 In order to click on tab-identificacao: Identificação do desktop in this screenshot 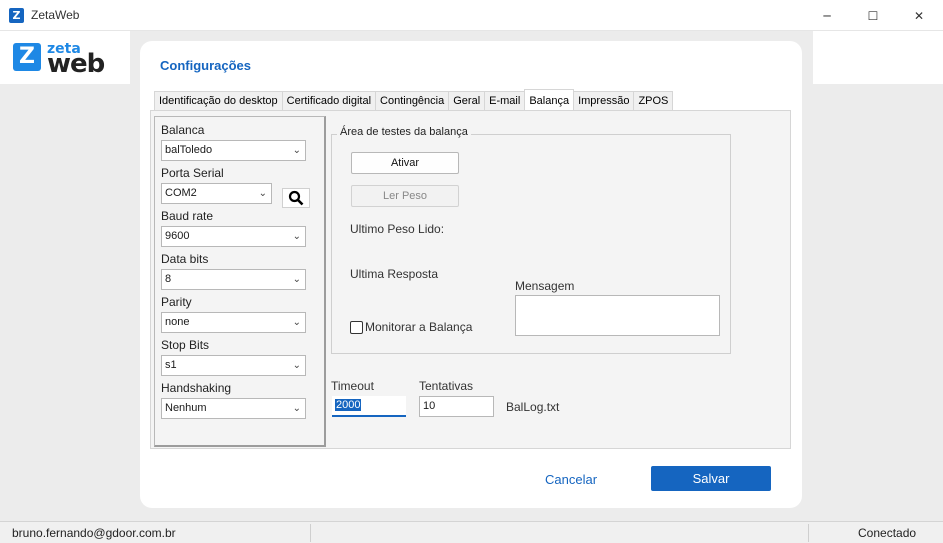, I will do `click(218, 101)`.